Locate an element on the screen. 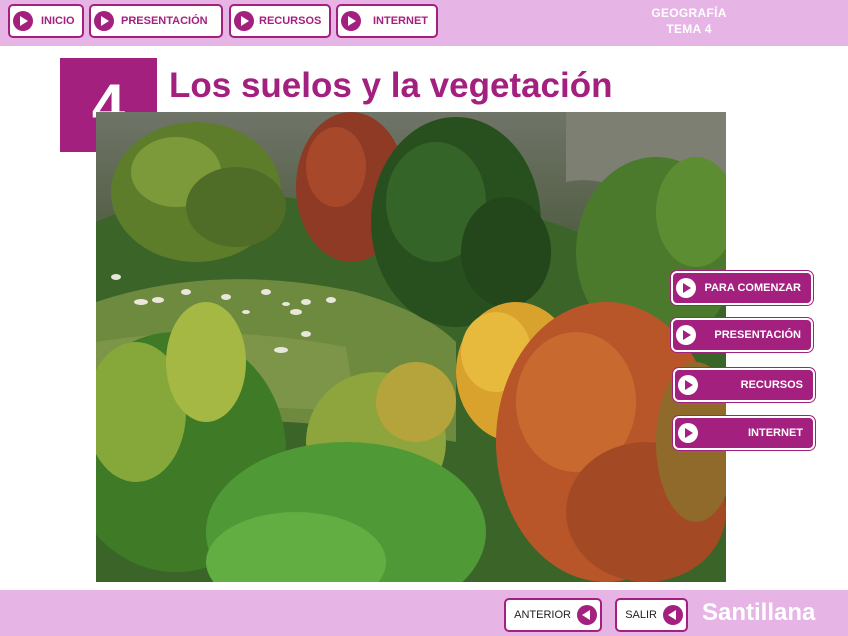 This screenshot has height=636, width=848. exit-button: SALIR is located at coordinates (651, 615).